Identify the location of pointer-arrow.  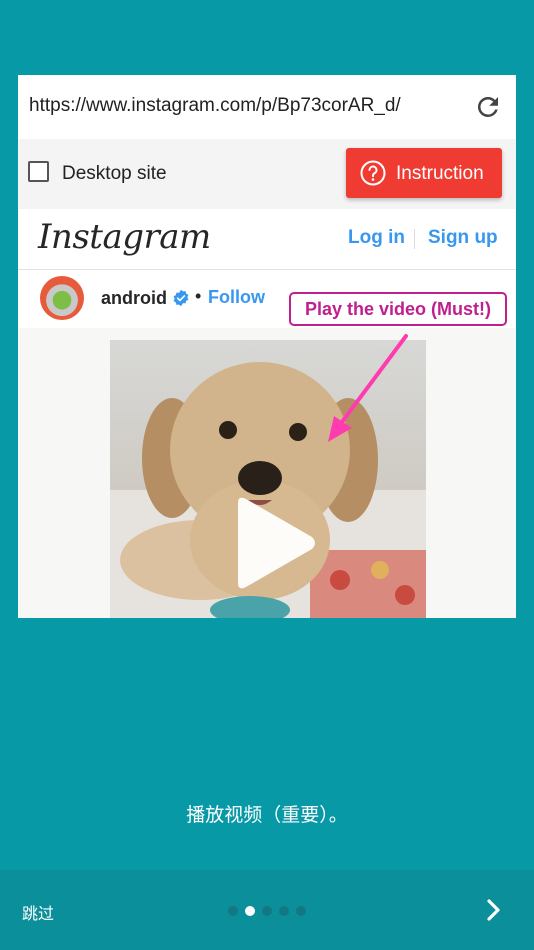
(368, 388).